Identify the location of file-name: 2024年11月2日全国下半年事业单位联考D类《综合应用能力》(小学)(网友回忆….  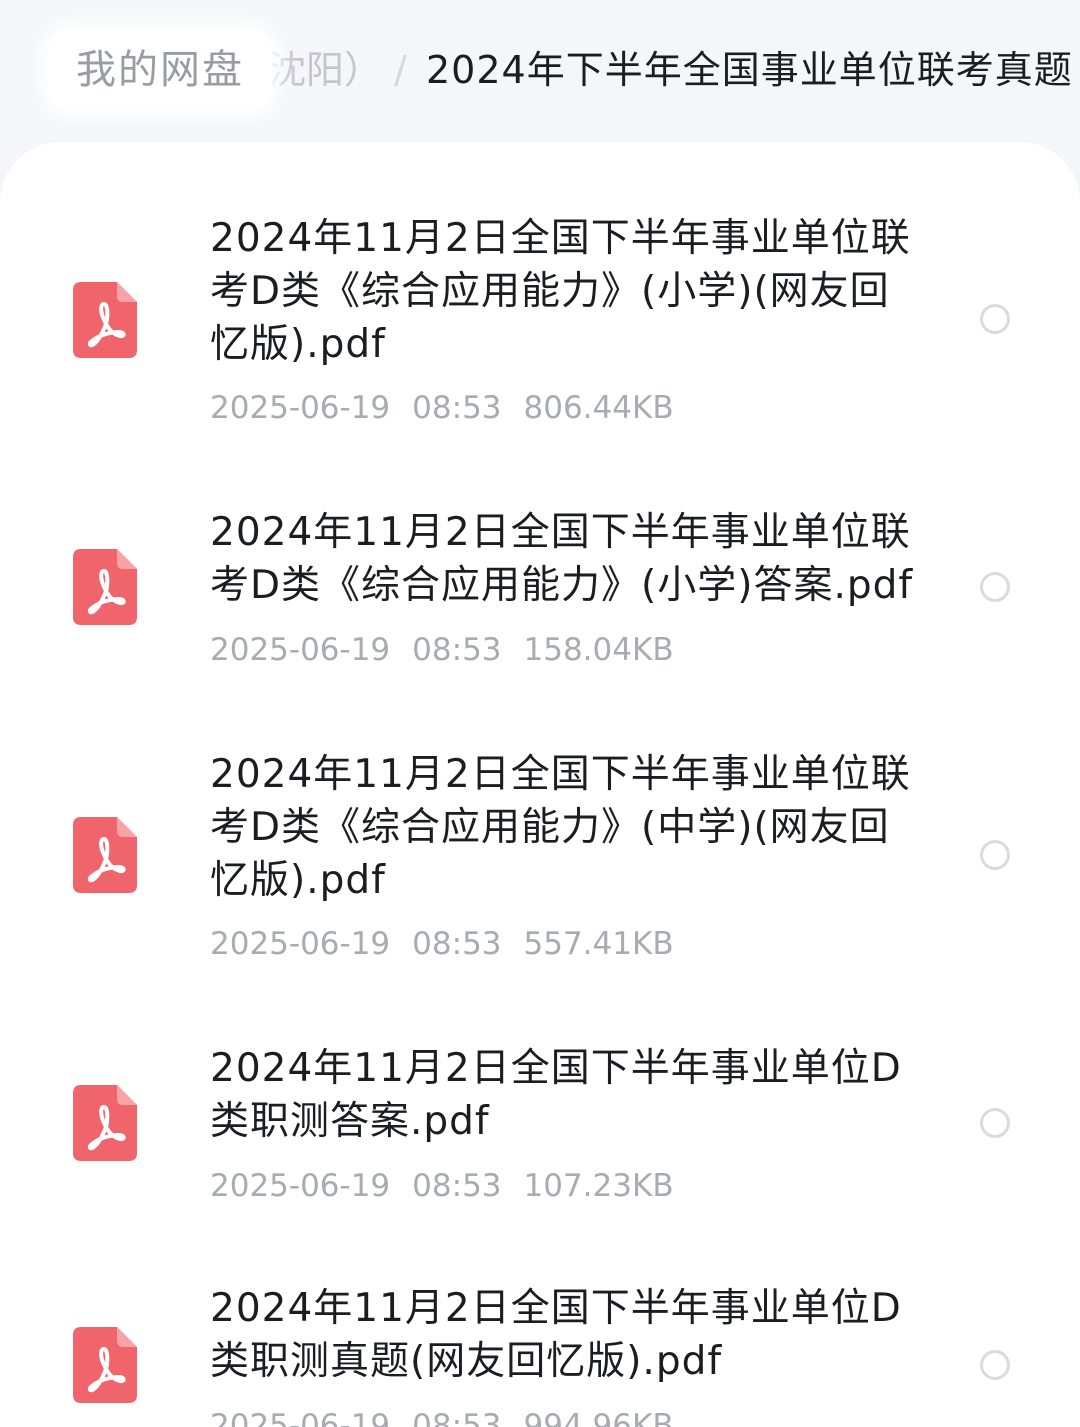
(562, 291).